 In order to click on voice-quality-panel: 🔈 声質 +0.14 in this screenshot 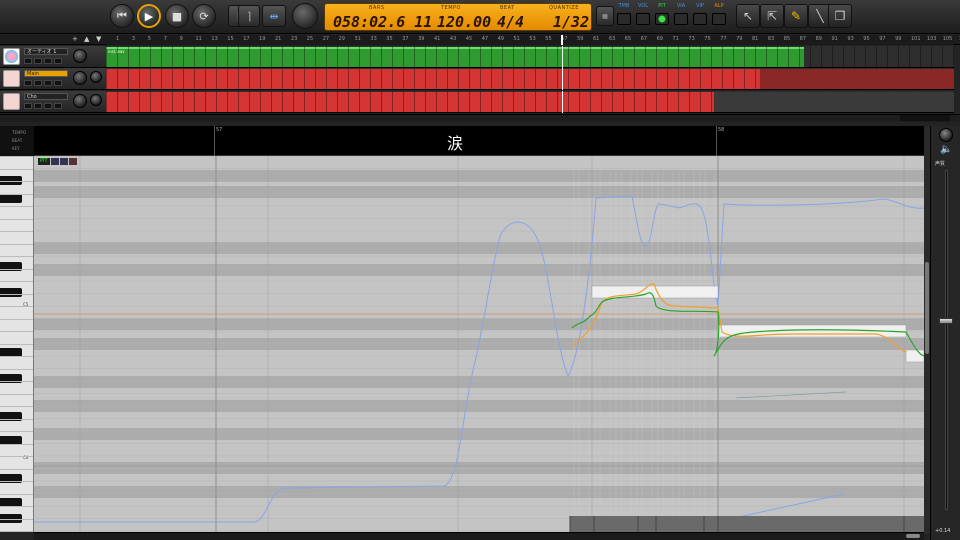, I will do `click(945, 333)`.